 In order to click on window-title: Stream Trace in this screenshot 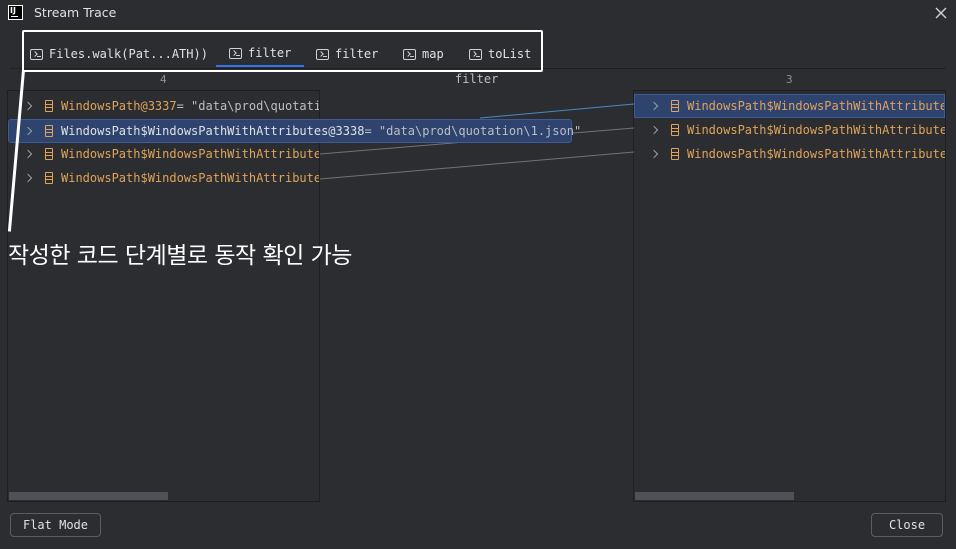, I will do `click(75, 12)`.